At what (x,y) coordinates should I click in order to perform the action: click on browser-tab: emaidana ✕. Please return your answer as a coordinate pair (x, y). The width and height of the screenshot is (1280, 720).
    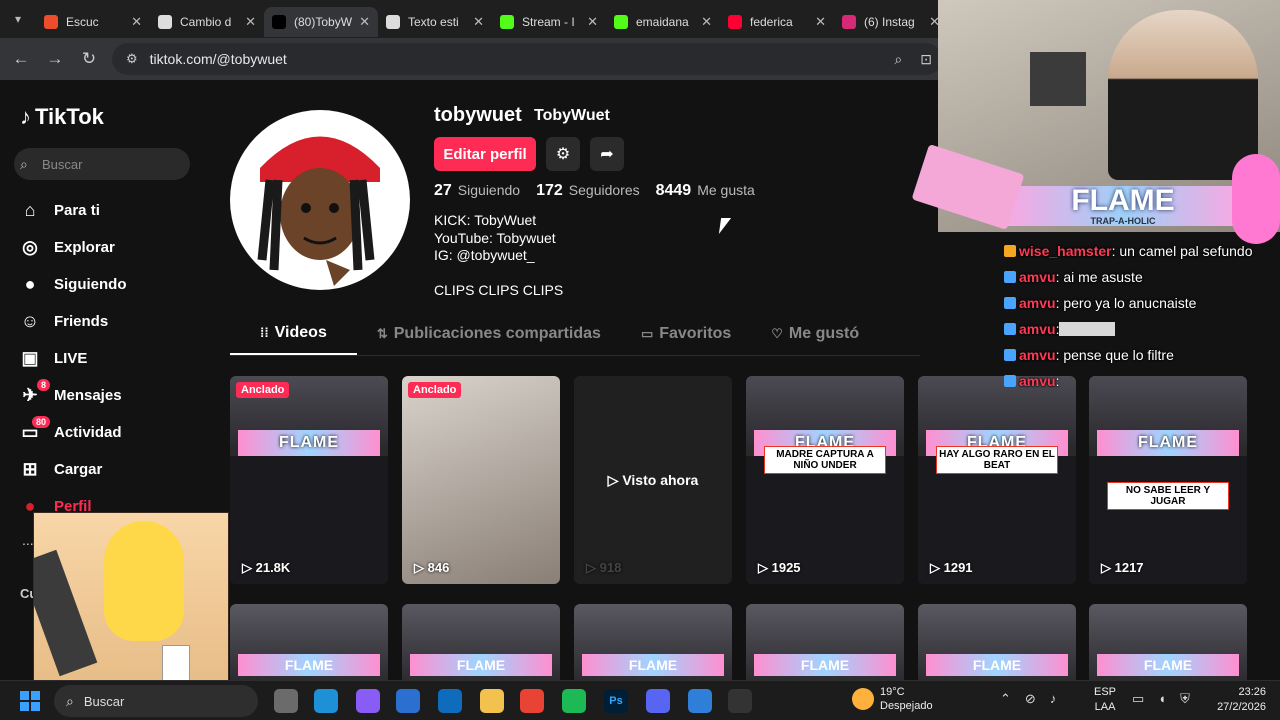
    Looking at the image, I should click on (663, 22).